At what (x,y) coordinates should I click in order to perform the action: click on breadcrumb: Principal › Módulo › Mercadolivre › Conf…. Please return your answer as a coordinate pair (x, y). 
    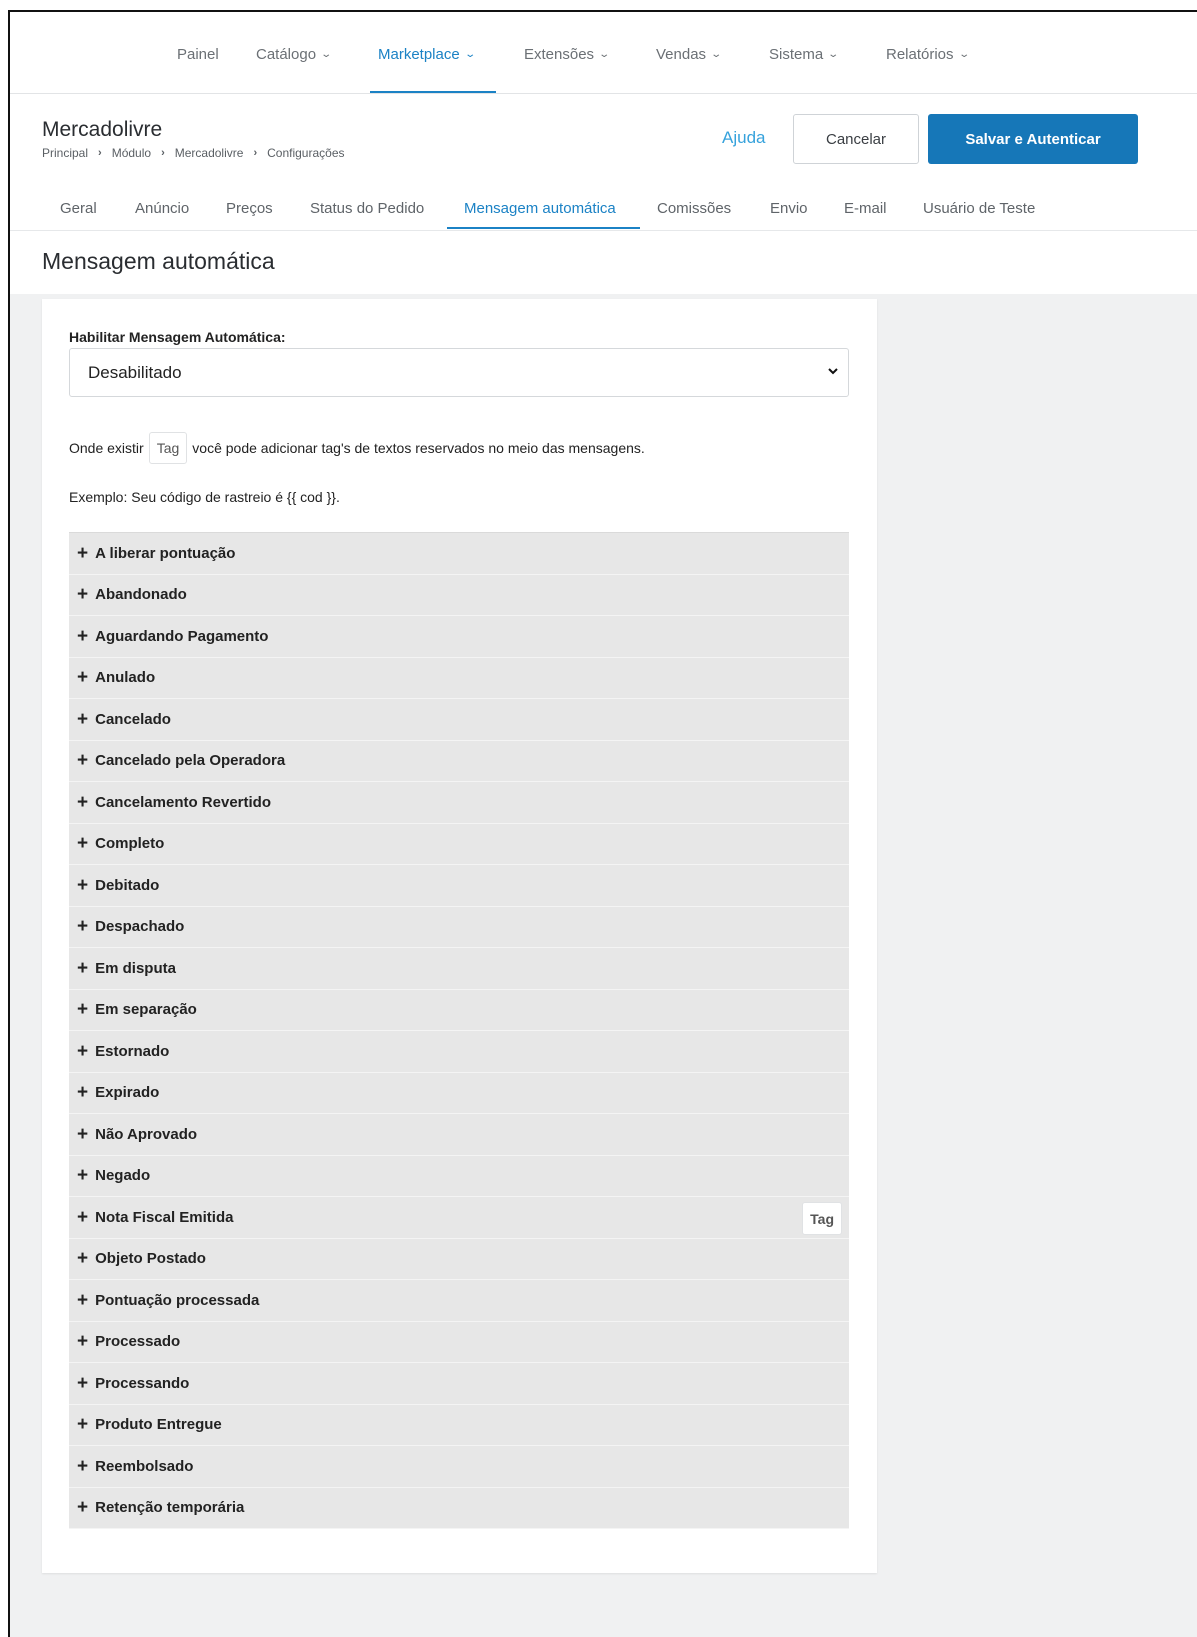
    Looking at the image, I should click on (193, 153).